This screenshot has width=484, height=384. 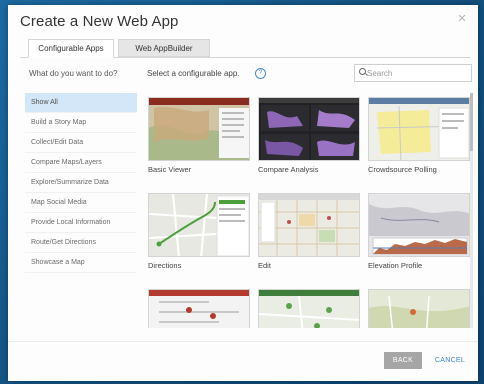 I want to click on filter-item-route-get-directions: Route/Get Directions, so click(x=81, y=243).